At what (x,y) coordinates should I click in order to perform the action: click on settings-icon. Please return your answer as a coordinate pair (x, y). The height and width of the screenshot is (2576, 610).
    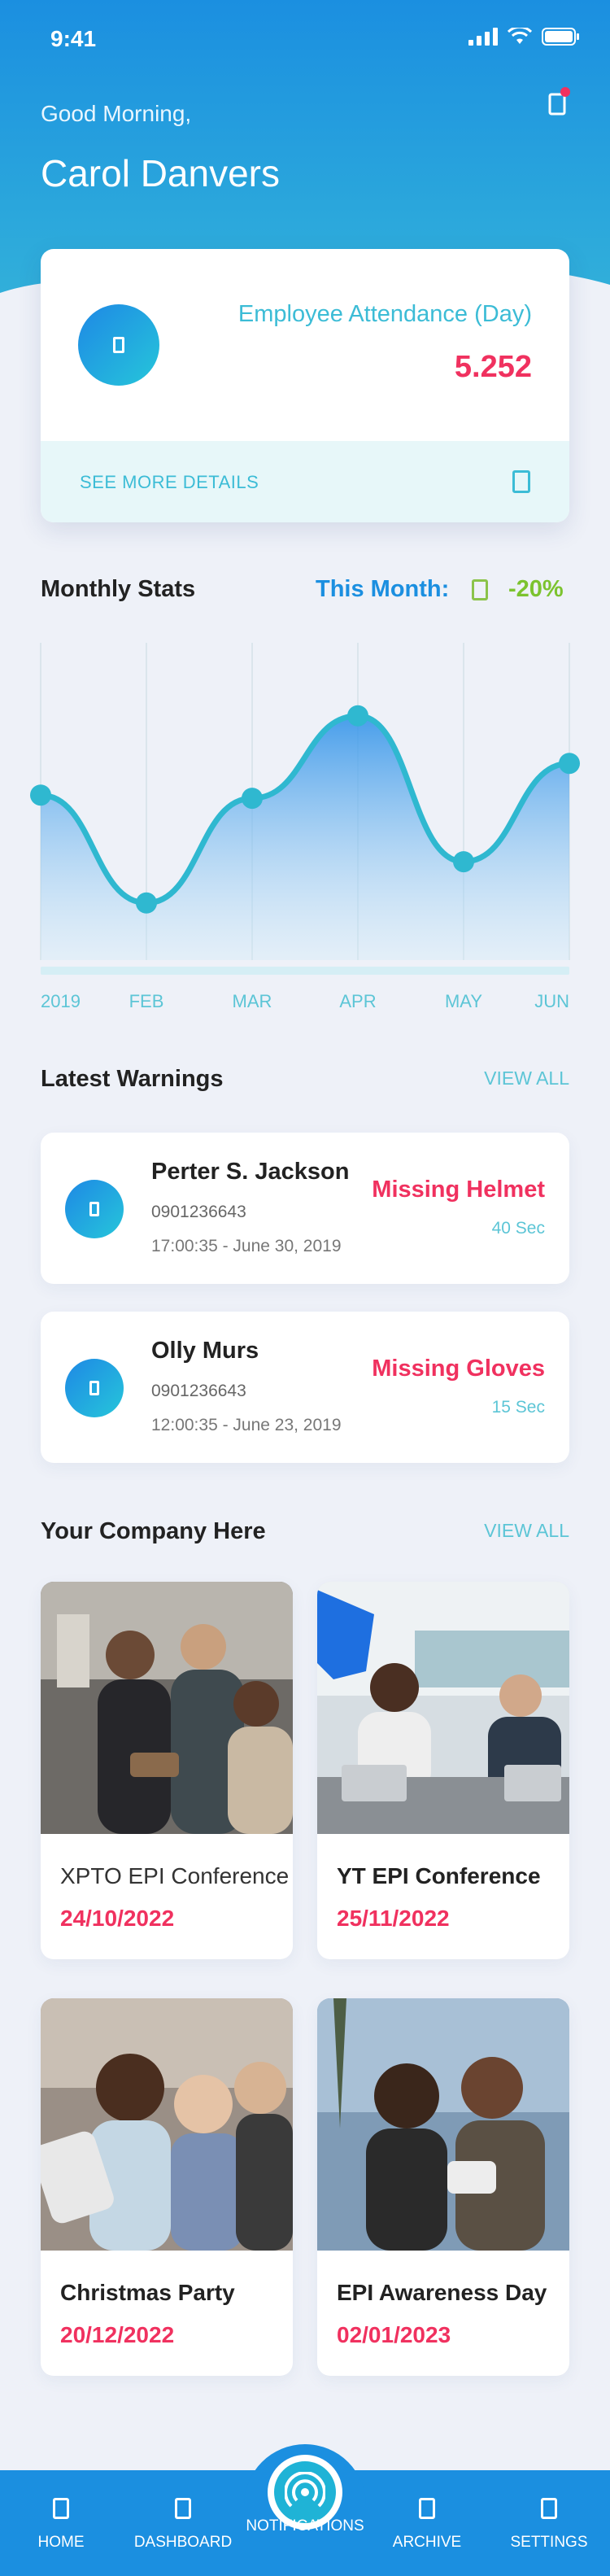
    Looking at the image, I should click on (549, 2508).